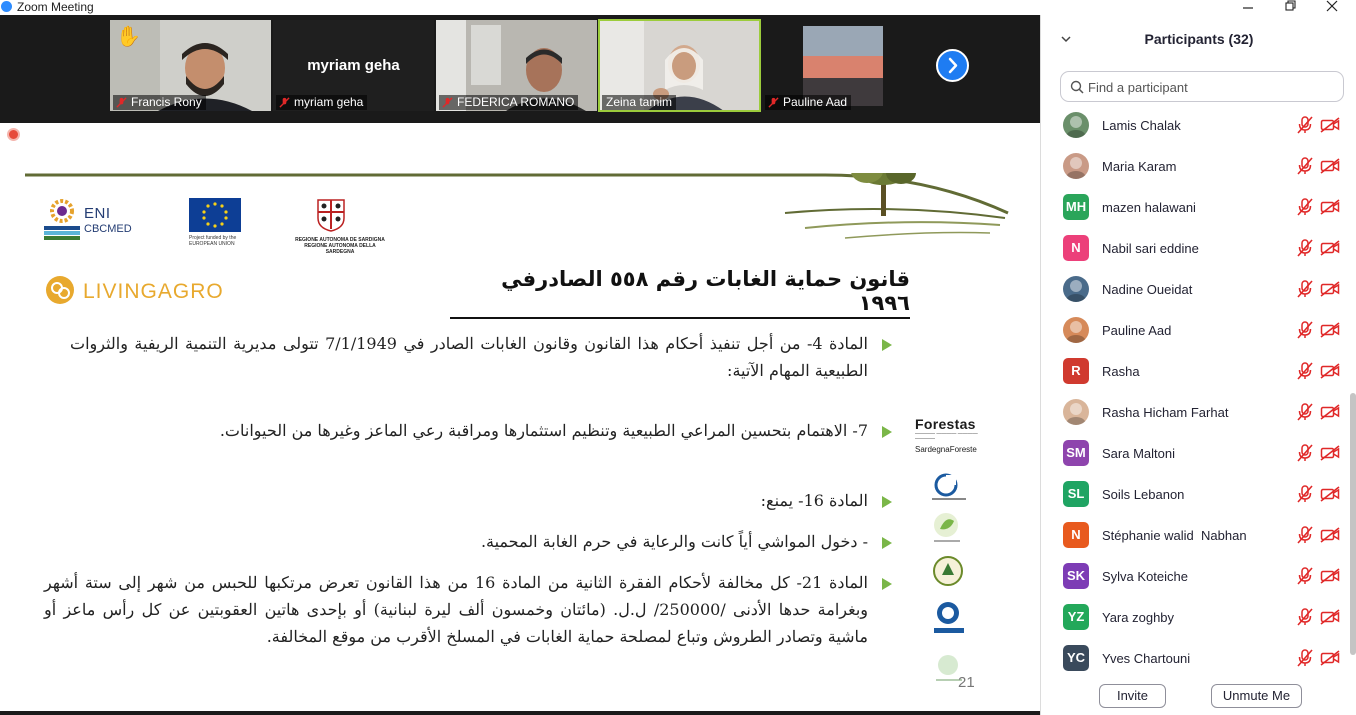  What do you see at coordinates (1146, 658) in the screenshot?
I see `participant-name: Yves Chartouni` at bounding box center [1146, 658].